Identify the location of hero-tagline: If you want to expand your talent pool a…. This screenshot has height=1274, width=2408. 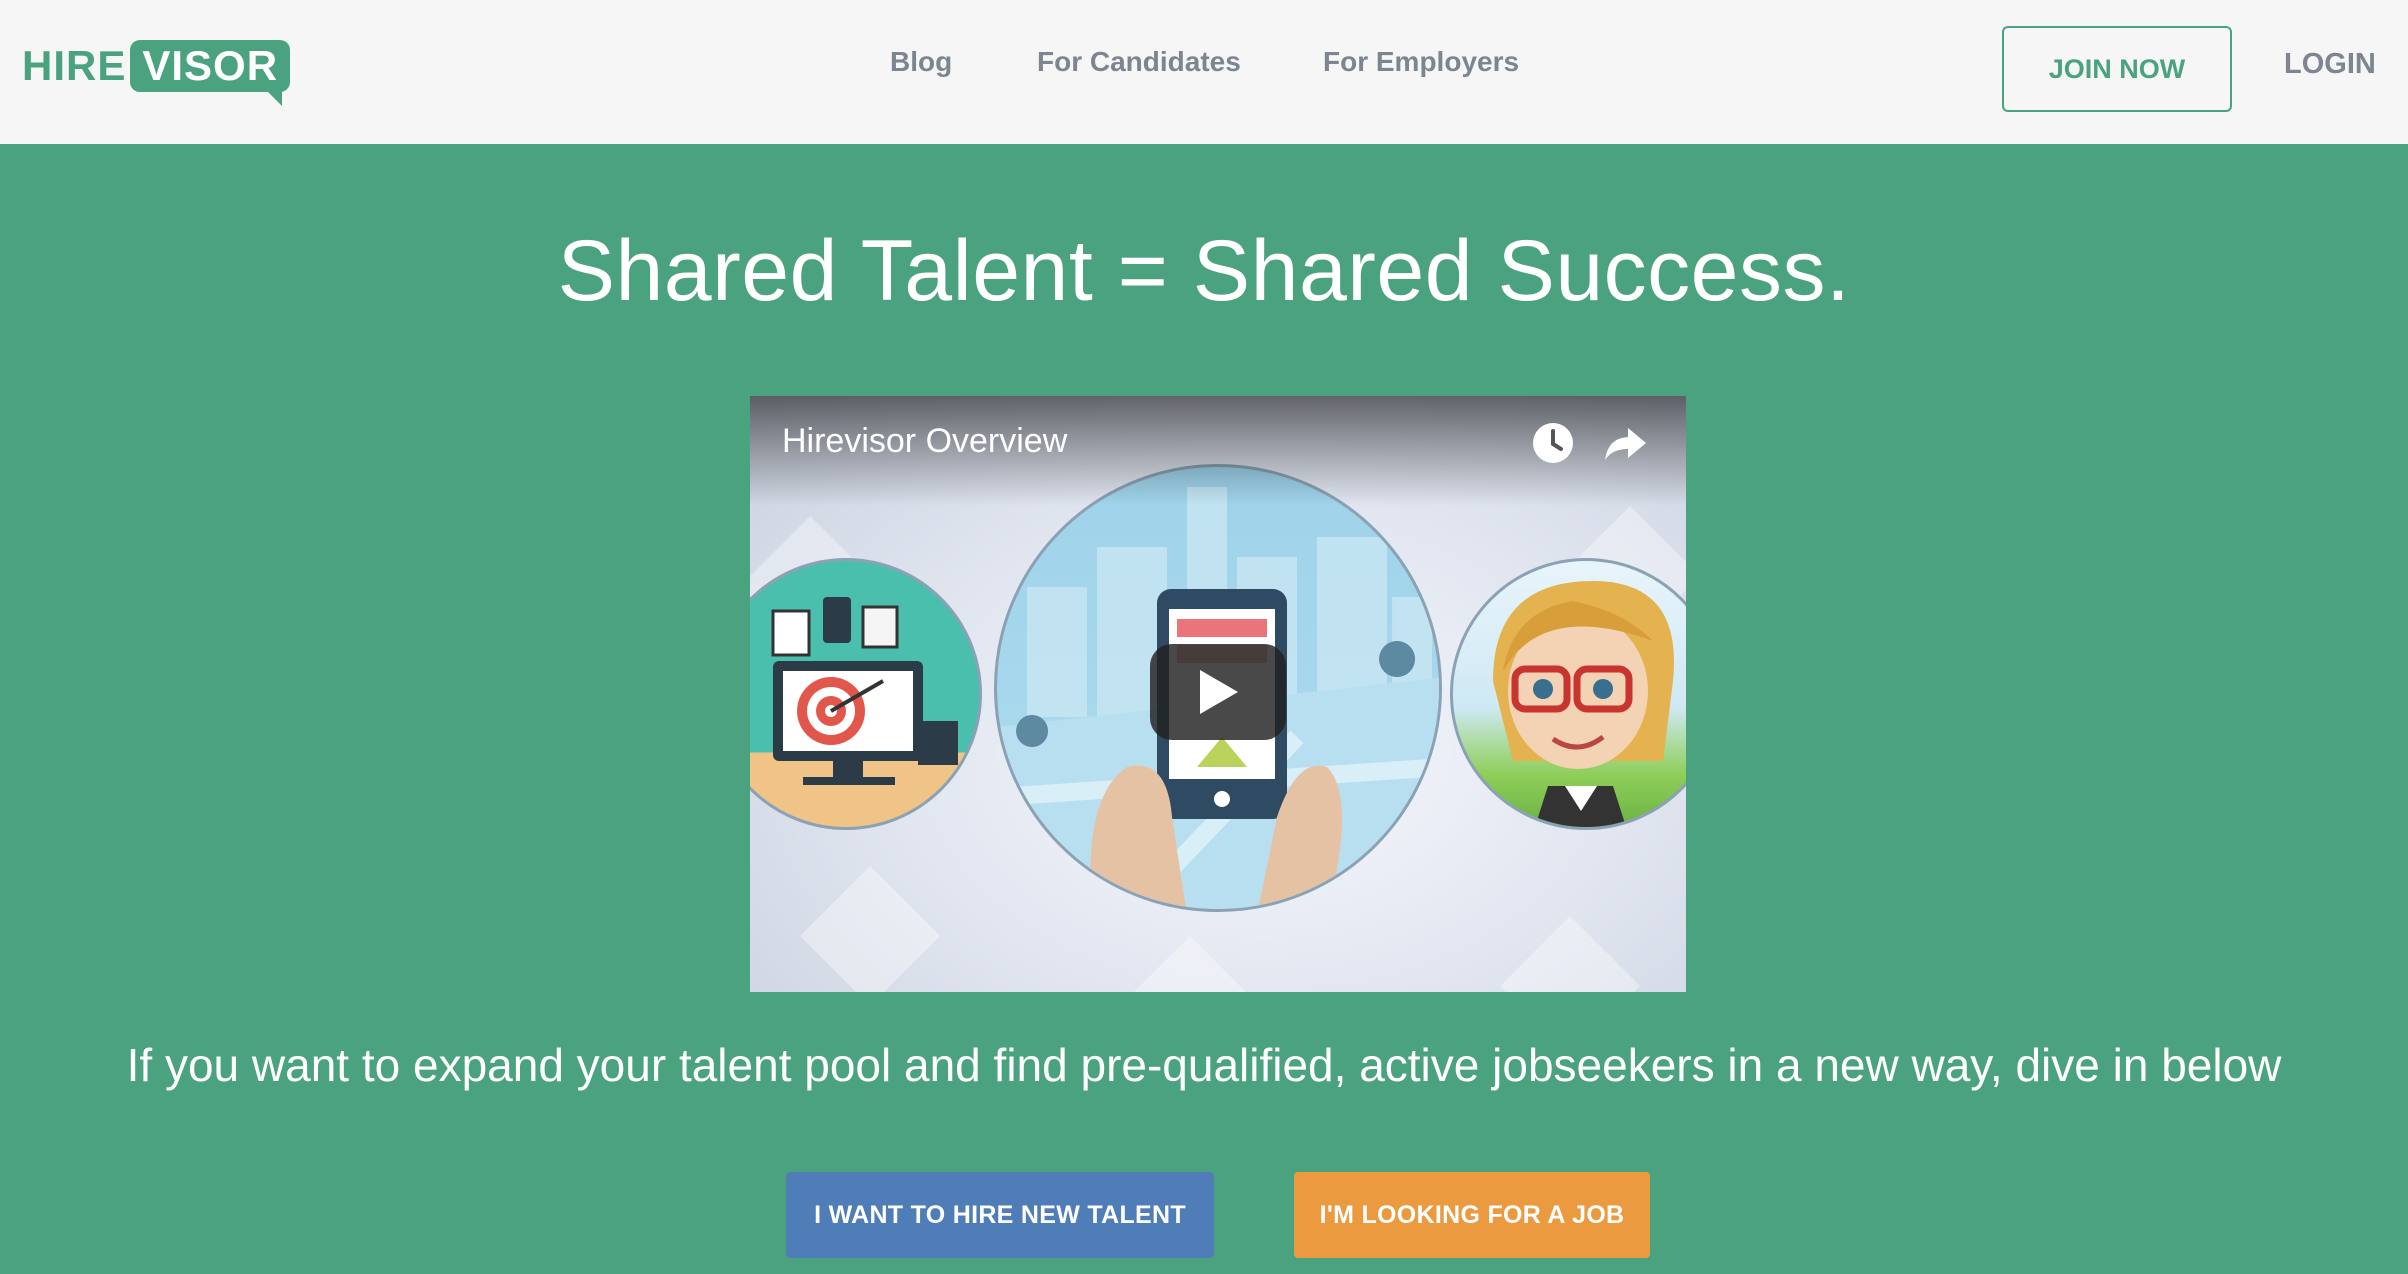
(1204, 1065).